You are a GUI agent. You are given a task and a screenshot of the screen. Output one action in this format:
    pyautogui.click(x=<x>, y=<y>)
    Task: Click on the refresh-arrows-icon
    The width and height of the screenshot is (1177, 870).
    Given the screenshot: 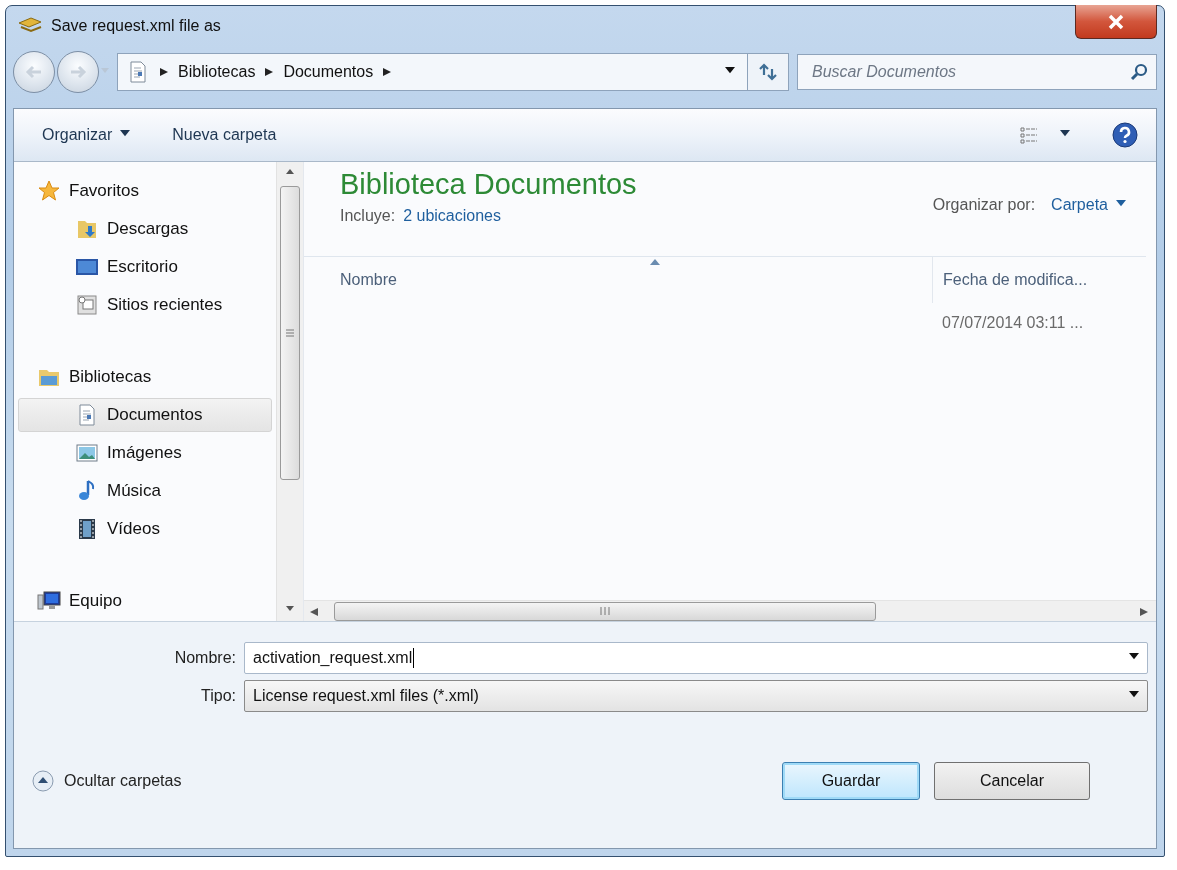 What is the action you would take?
    pyautogui.click(x=768, y=72)
    